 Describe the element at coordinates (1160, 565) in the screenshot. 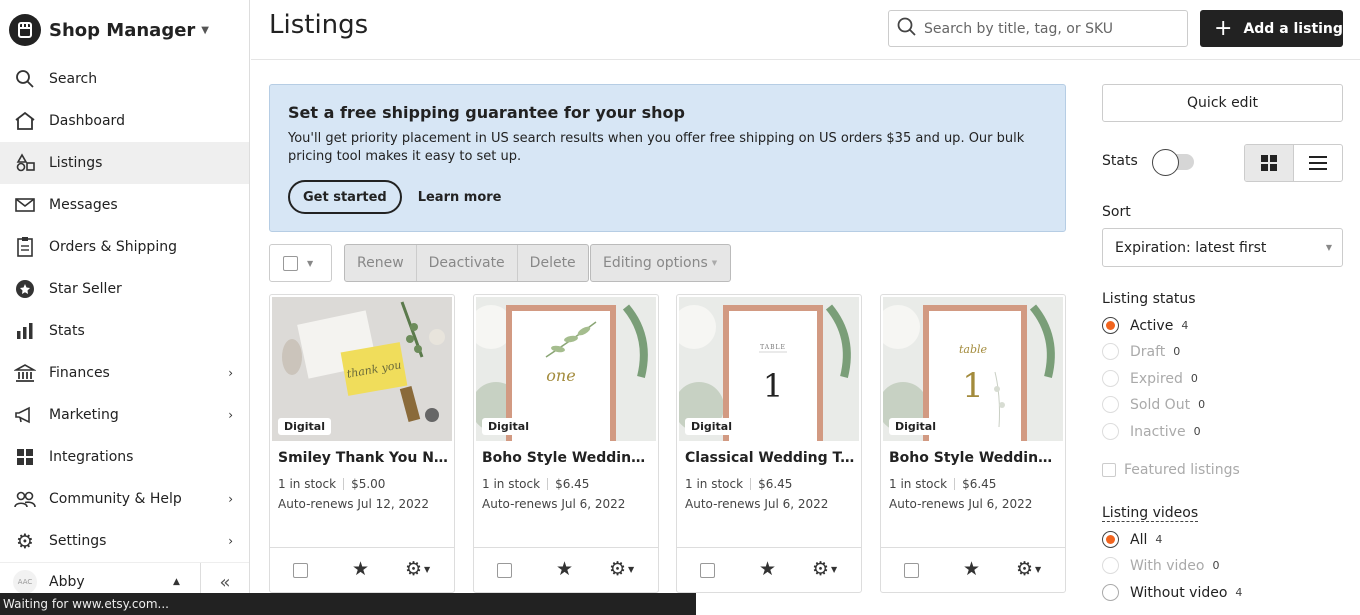

I see `video-radio-with-video: With video 0` at that location.